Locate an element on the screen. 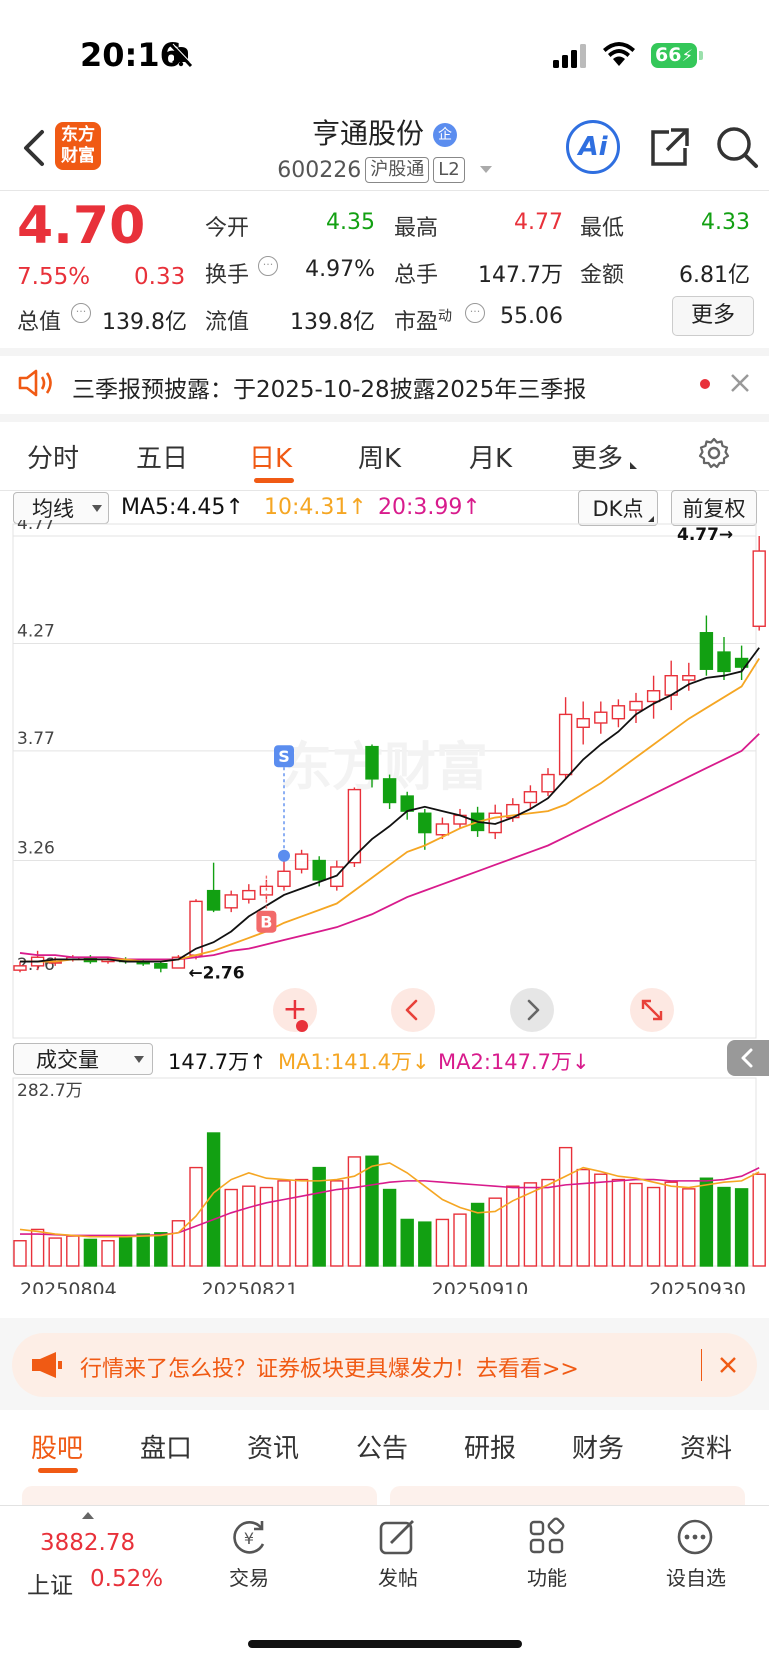  pe-value: 55.06 is located at coordinates (531, 316).